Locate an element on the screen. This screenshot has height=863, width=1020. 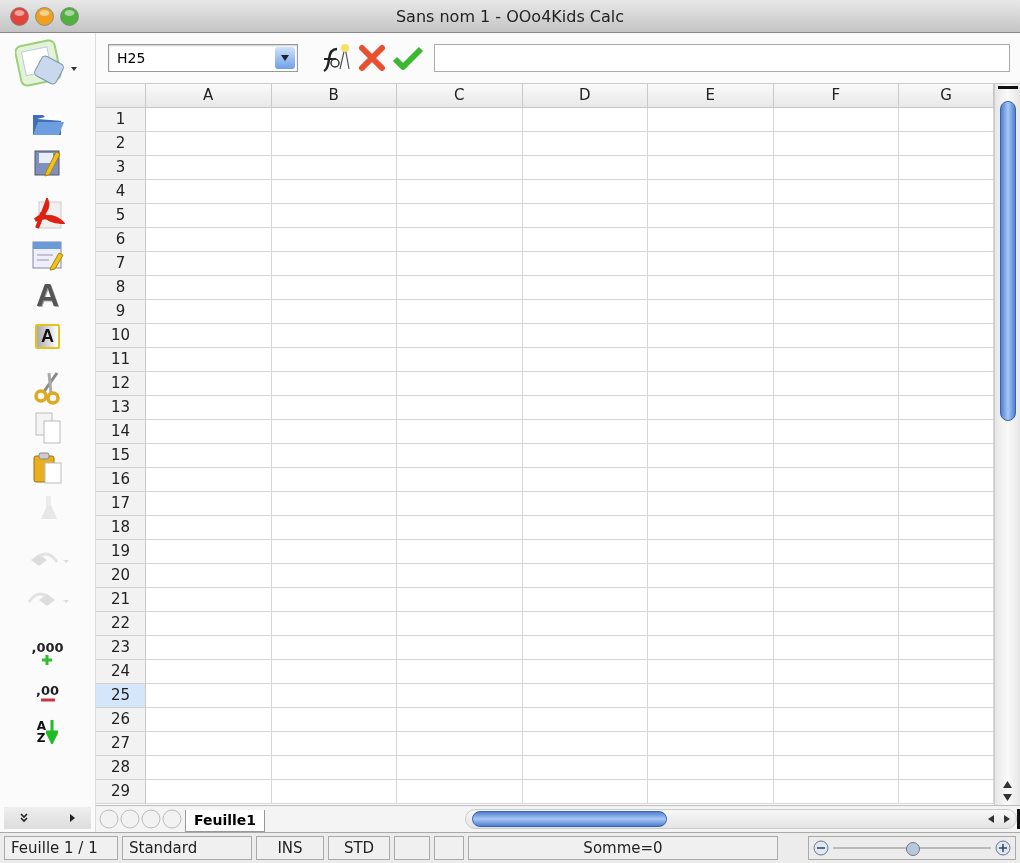
column-header: E is located at coordinates (711, 95).